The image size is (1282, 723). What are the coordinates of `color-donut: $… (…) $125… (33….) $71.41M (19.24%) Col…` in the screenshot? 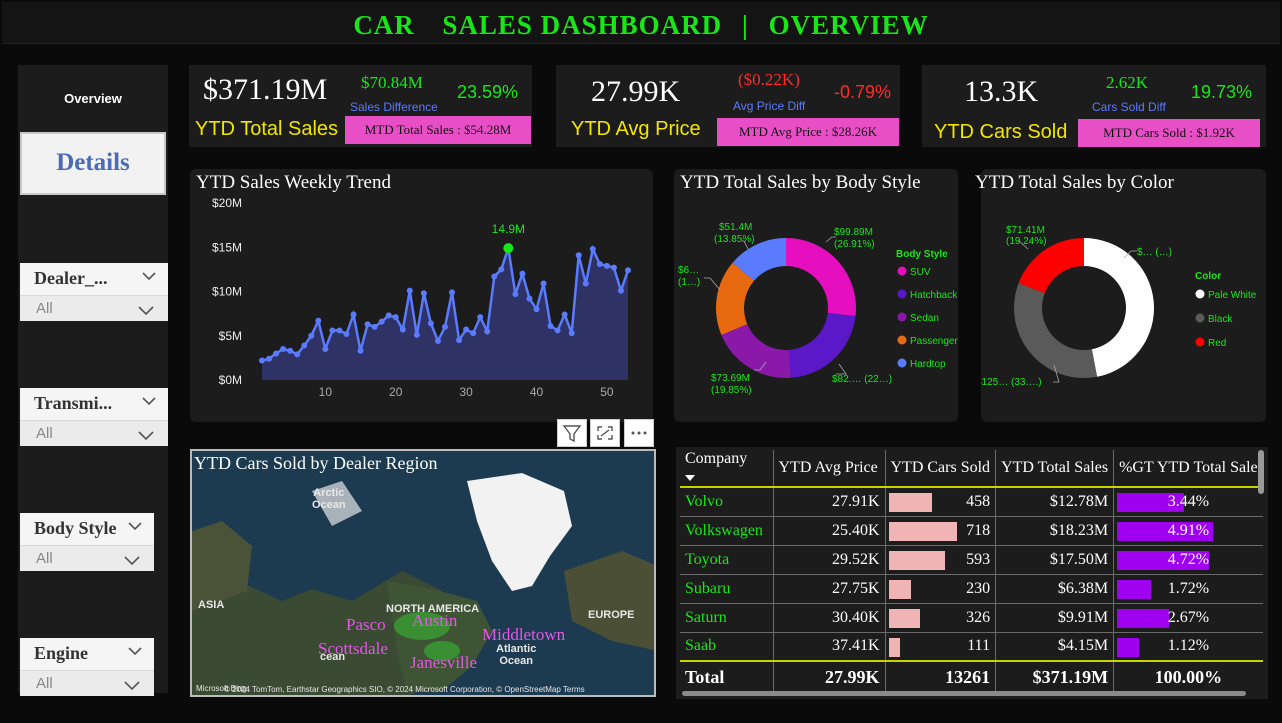 It's located at (1123, 295).